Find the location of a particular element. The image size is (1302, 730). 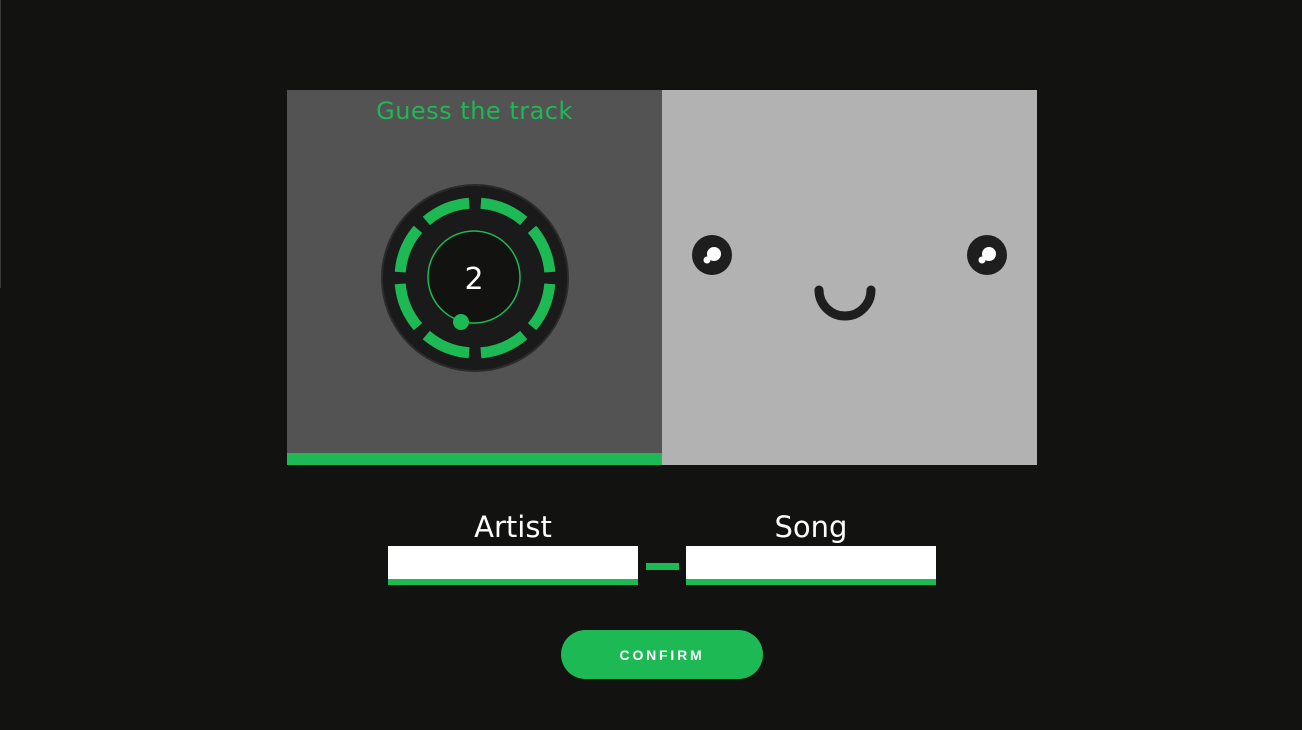

song-field: Song is located at coordinates (811, 546).